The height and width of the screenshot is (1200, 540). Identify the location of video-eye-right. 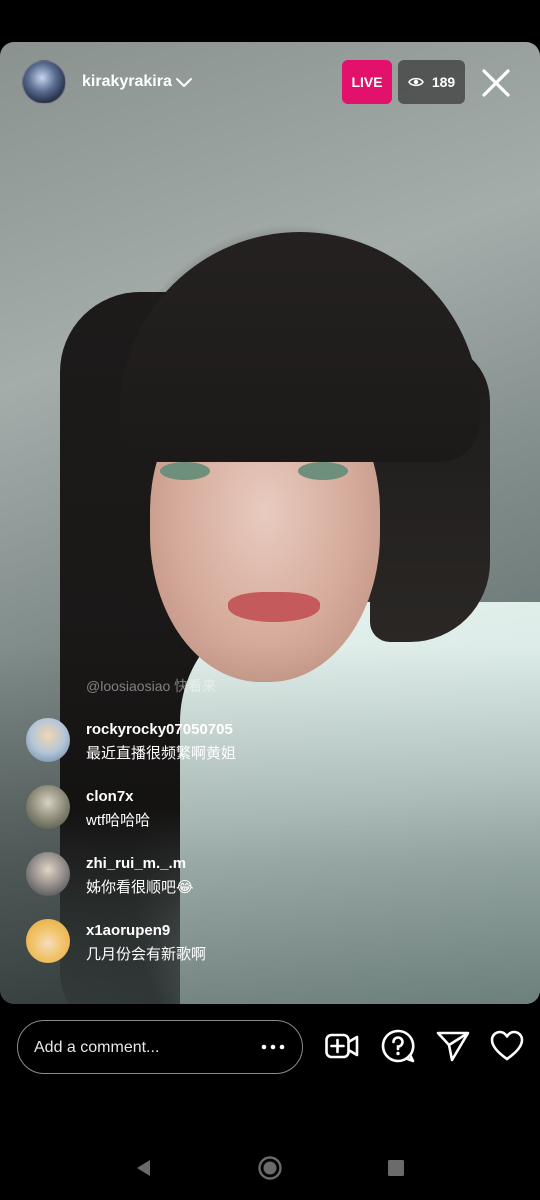
(323, 471).